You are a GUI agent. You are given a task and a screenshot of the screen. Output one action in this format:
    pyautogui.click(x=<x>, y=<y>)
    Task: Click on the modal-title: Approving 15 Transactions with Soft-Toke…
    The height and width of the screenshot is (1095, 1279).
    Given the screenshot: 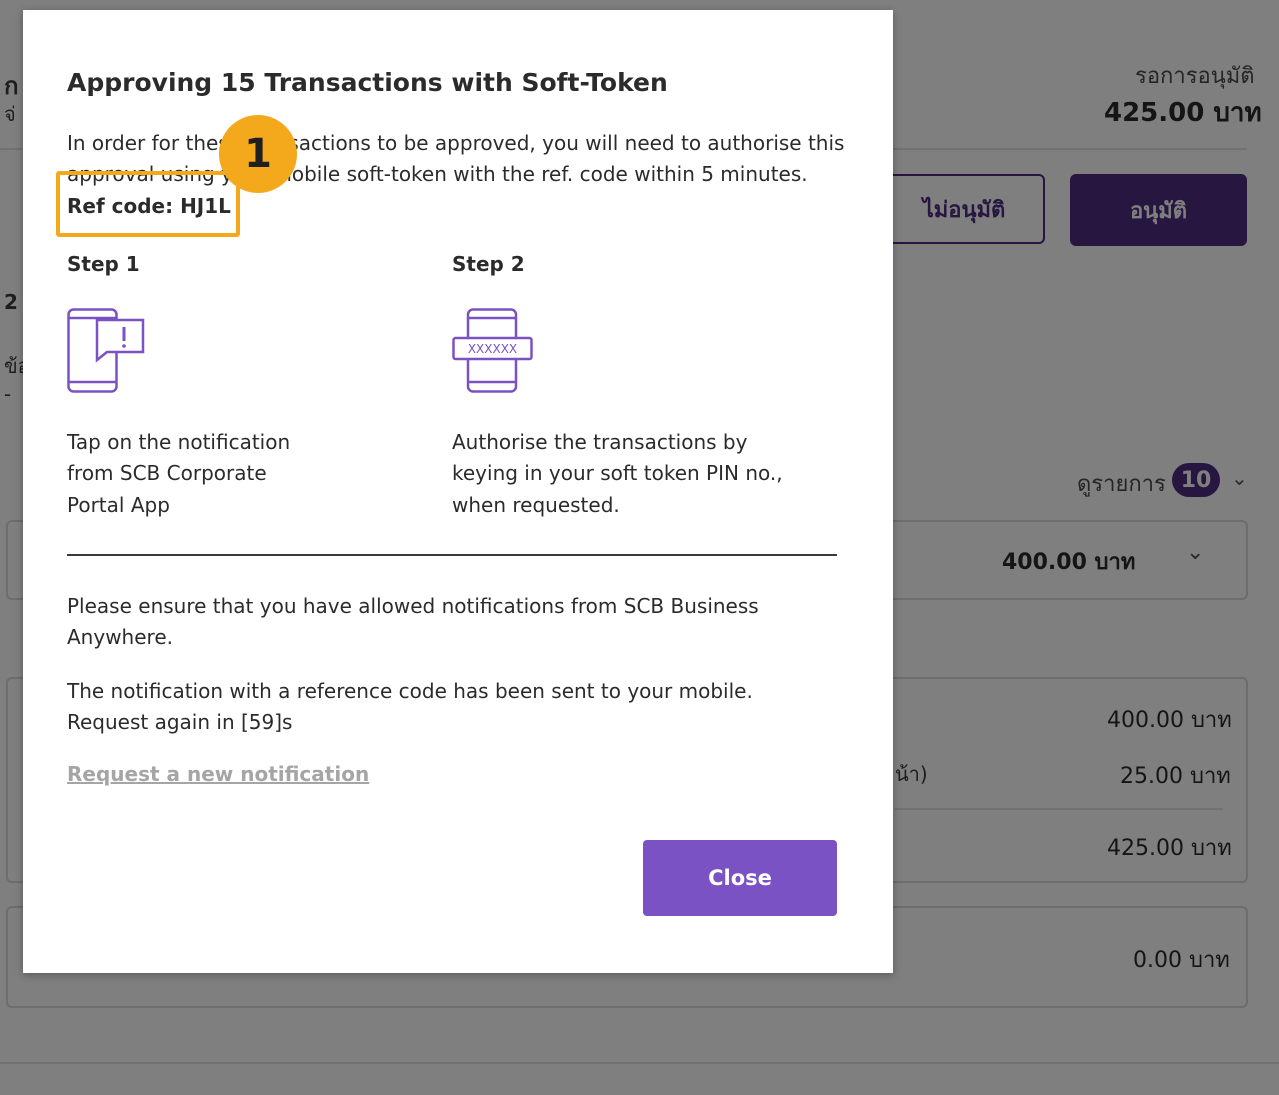 What is the action you would take?
    pyautogui.click(x=367, y=82)
    